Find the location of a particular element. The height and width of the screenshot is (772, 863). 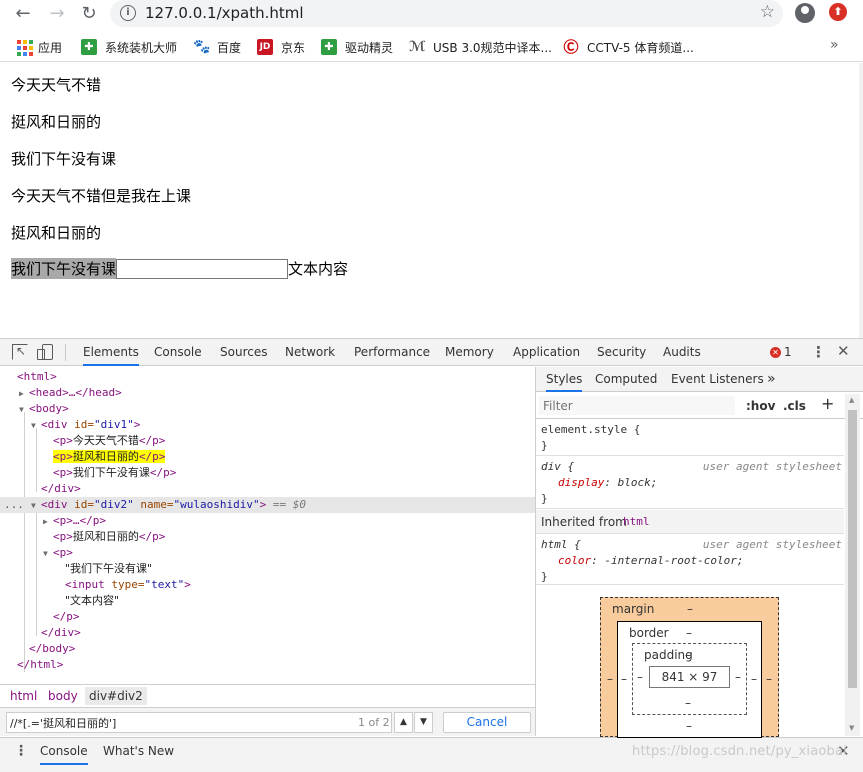

bookmark-jd: JD 京东 is located at coordinates (281, 47).